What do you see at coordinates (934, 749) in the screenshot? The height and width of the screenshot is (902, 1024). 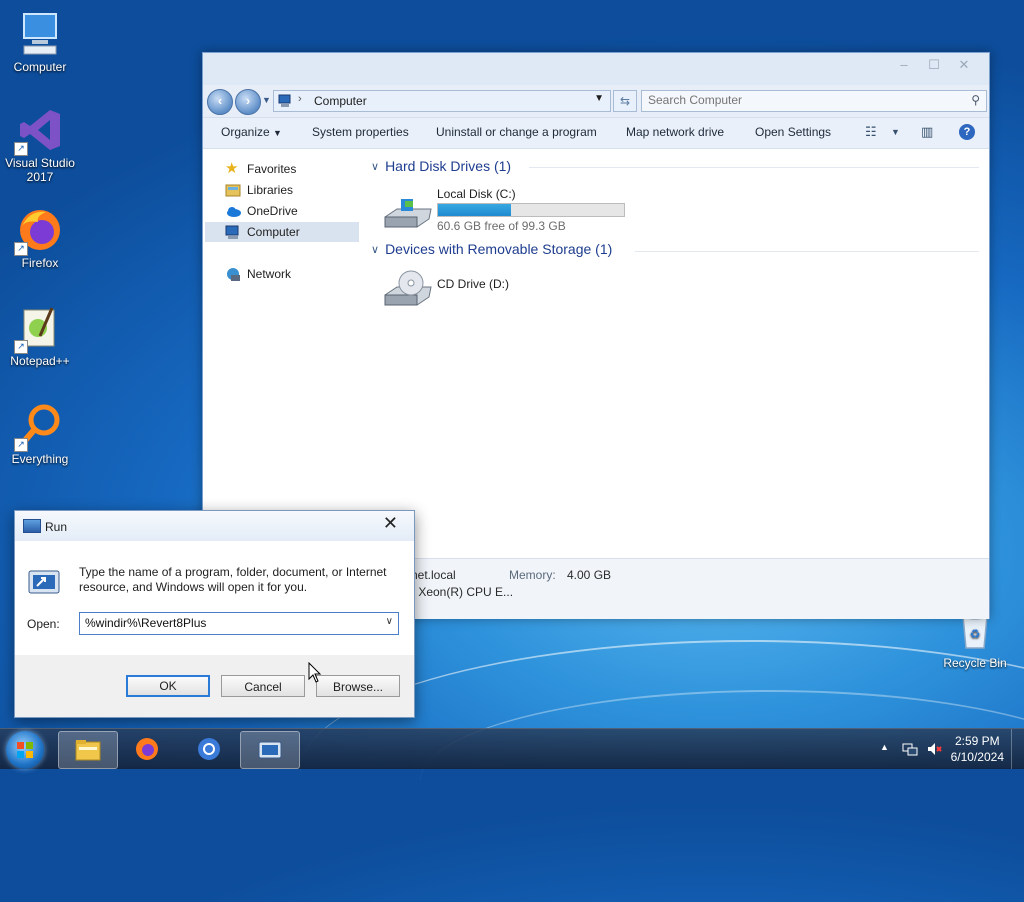 I see `volume-muted-icon` at bounding box center [934, 749].